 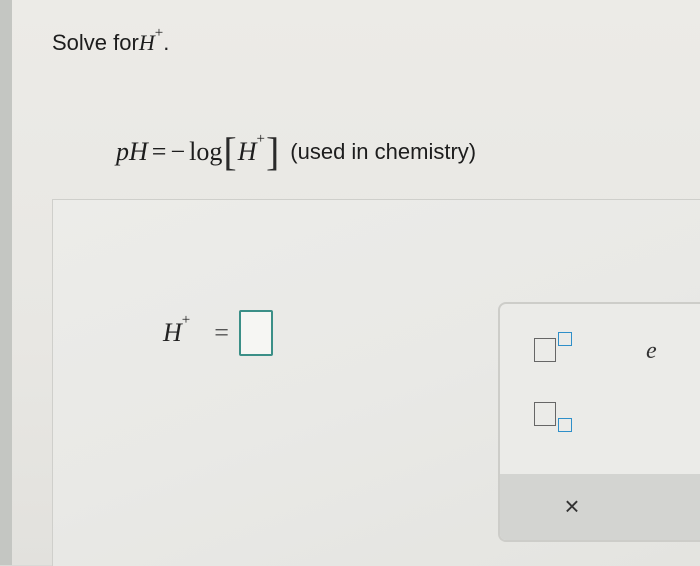 I want to click on answer-equation: H + =, so click(x=218, y=333).